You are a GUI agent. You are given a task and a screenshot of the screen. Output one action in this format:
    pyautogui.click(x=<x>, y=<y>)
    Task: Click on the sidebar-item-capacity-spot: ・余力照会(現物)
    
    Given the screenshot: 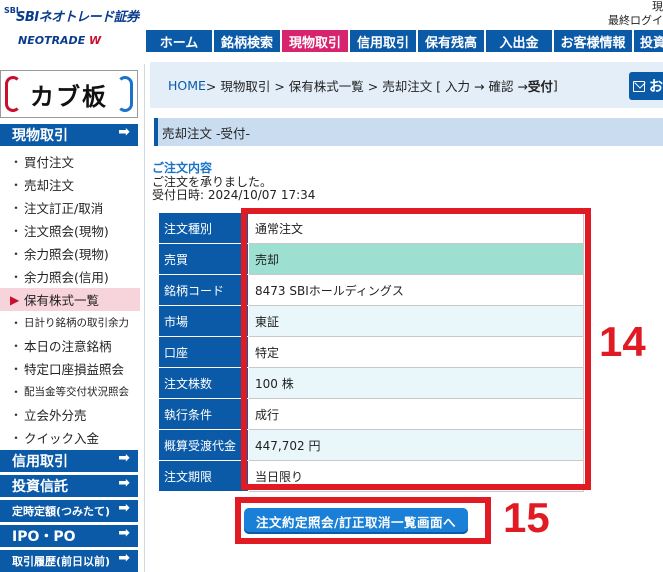 What is the action you would take?
    pyautogui.click(x=70, y=253)
    